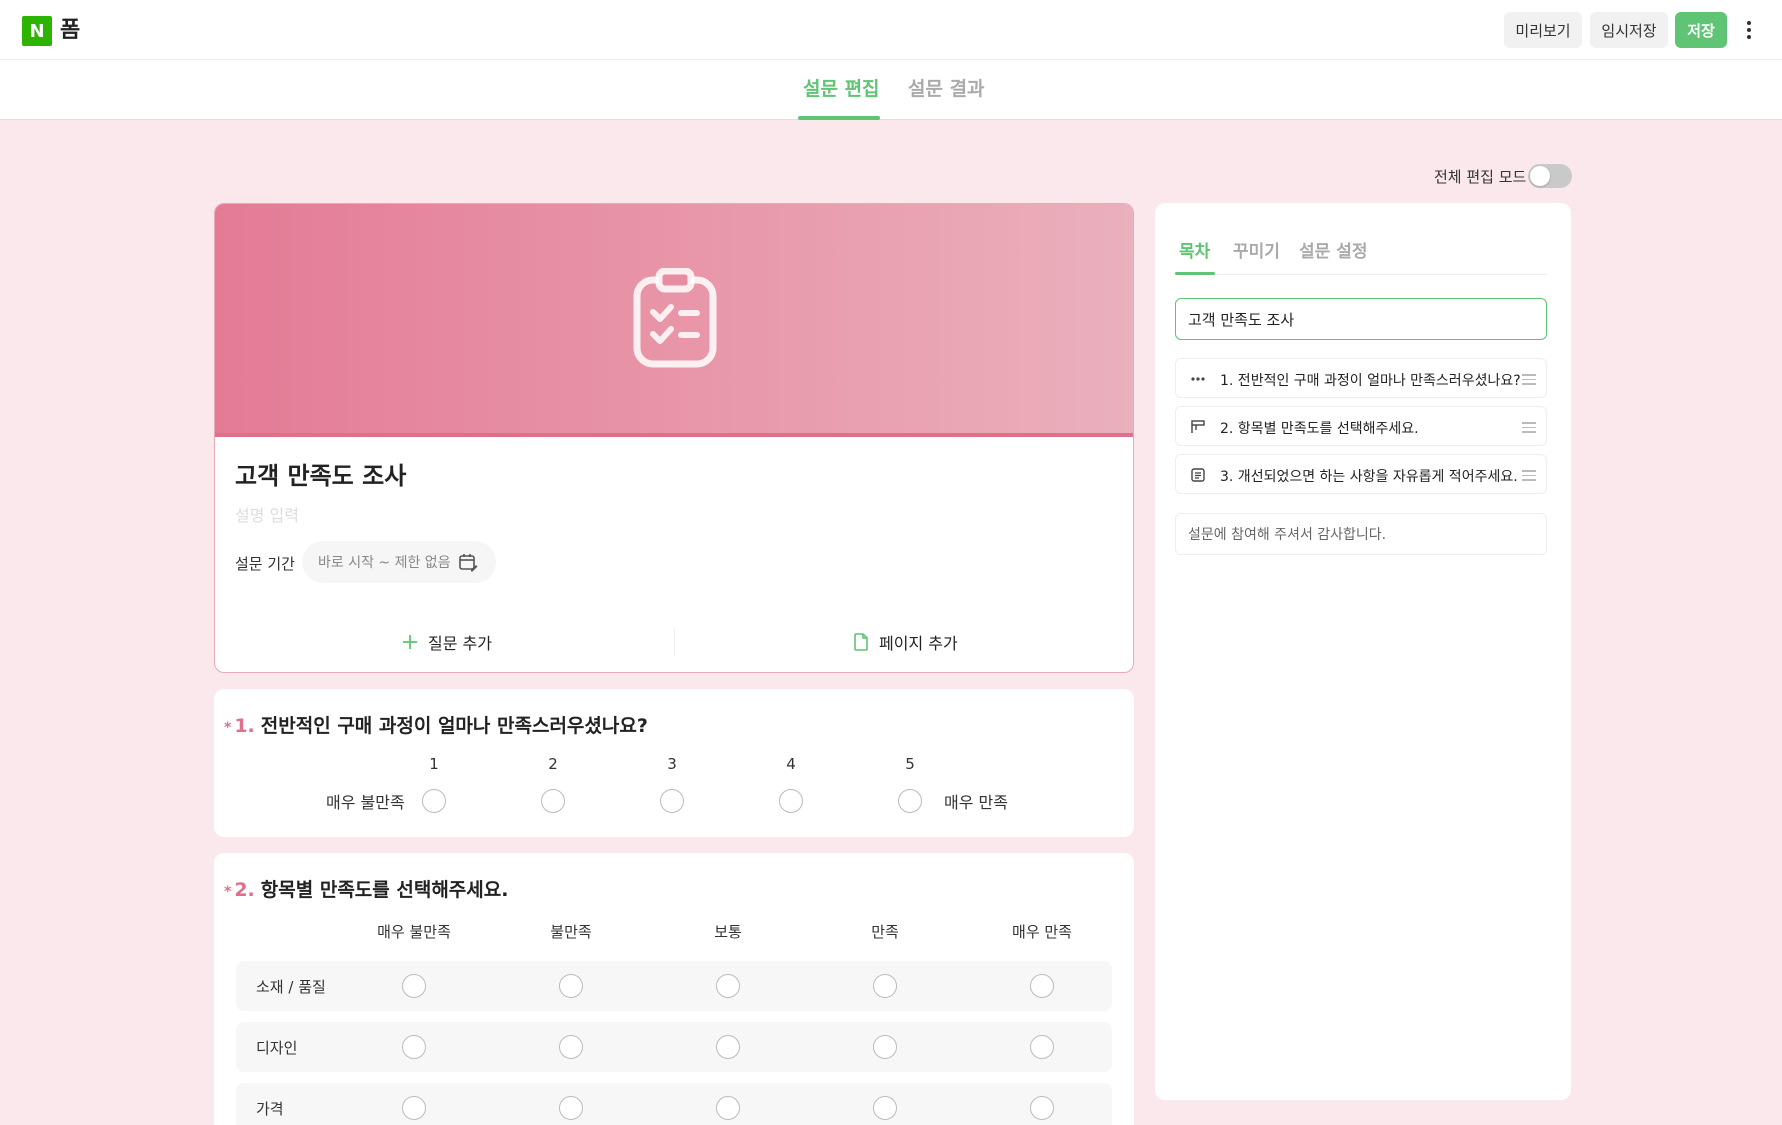  Describe the element at coordinates (1198, 475) in the screenshot. I see `text-icon` at that location.